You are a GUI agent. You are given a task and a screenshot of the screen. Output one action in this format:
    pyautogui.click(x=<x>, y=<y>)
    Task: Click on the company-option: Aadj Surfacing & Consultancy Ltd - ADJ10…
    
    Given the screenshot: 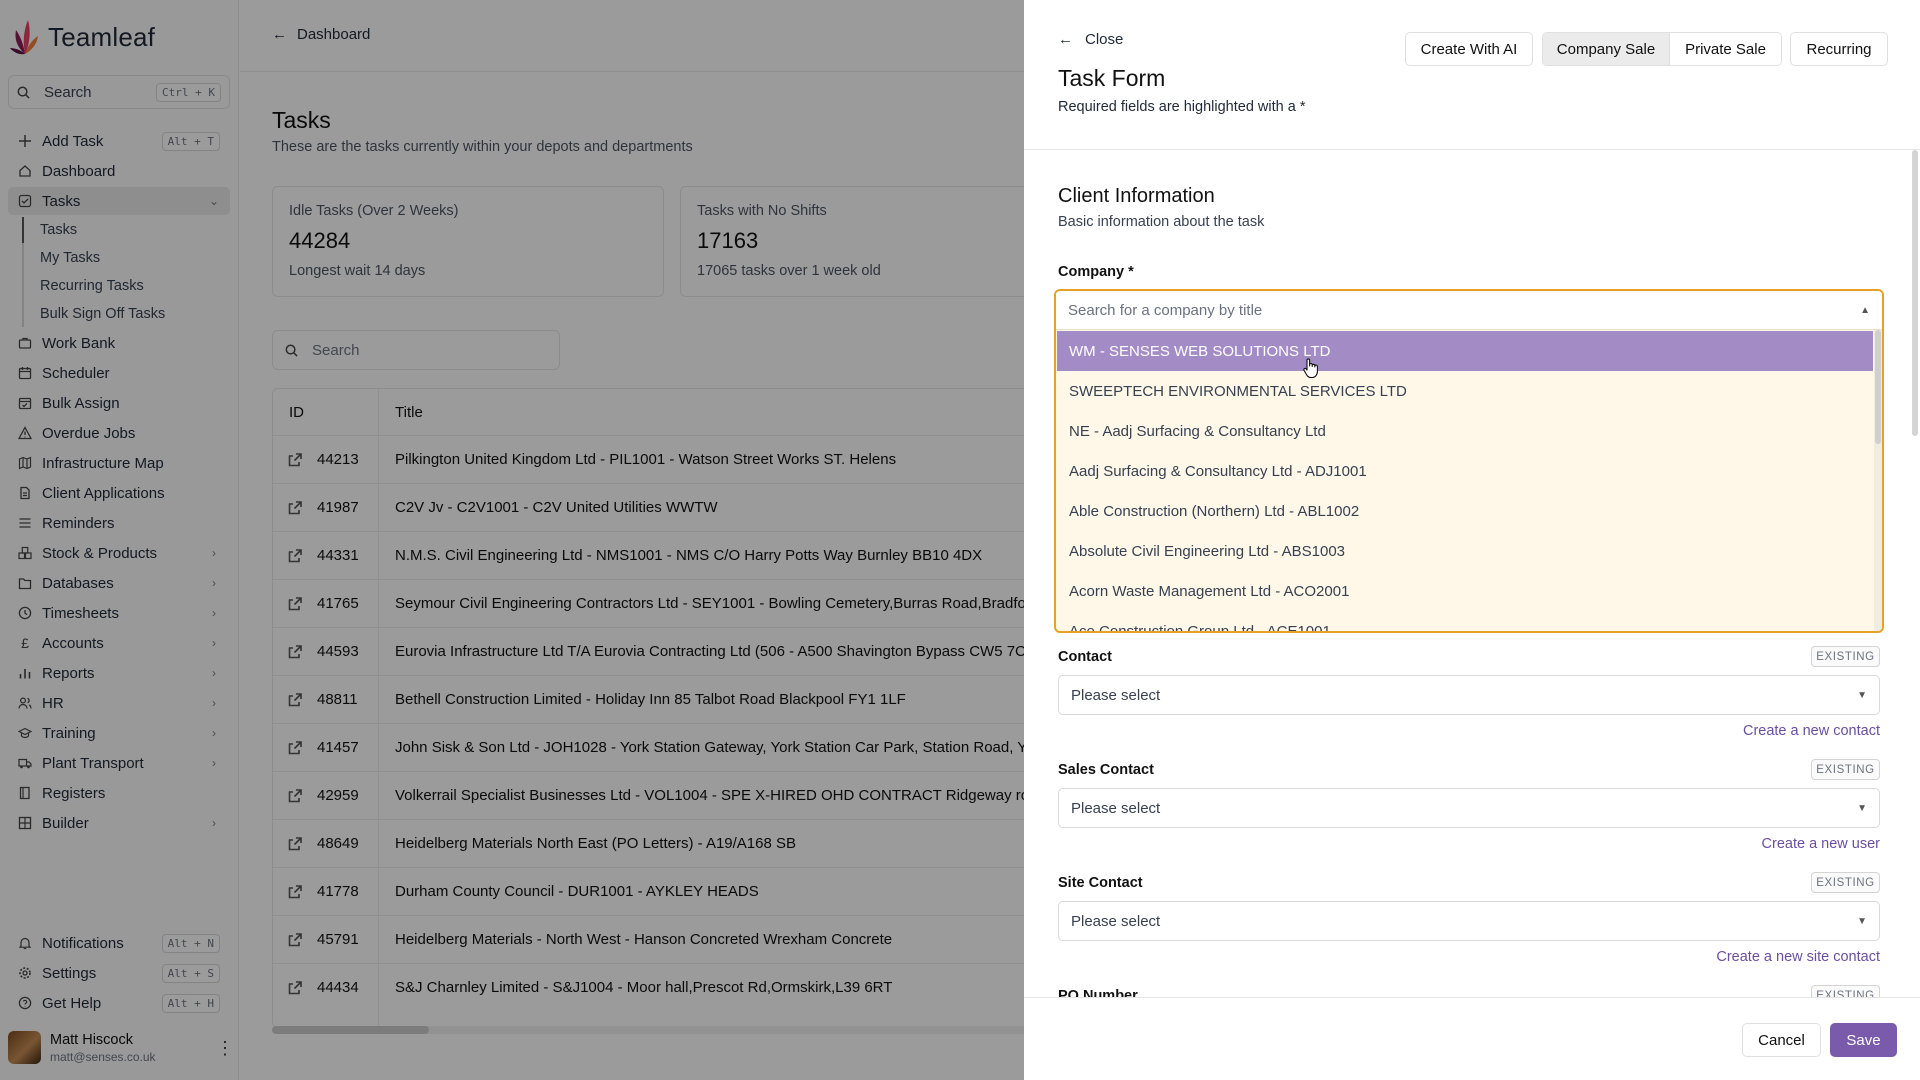 What is the action you would take?
    pyautogui.click(x=1465, y=471)
    